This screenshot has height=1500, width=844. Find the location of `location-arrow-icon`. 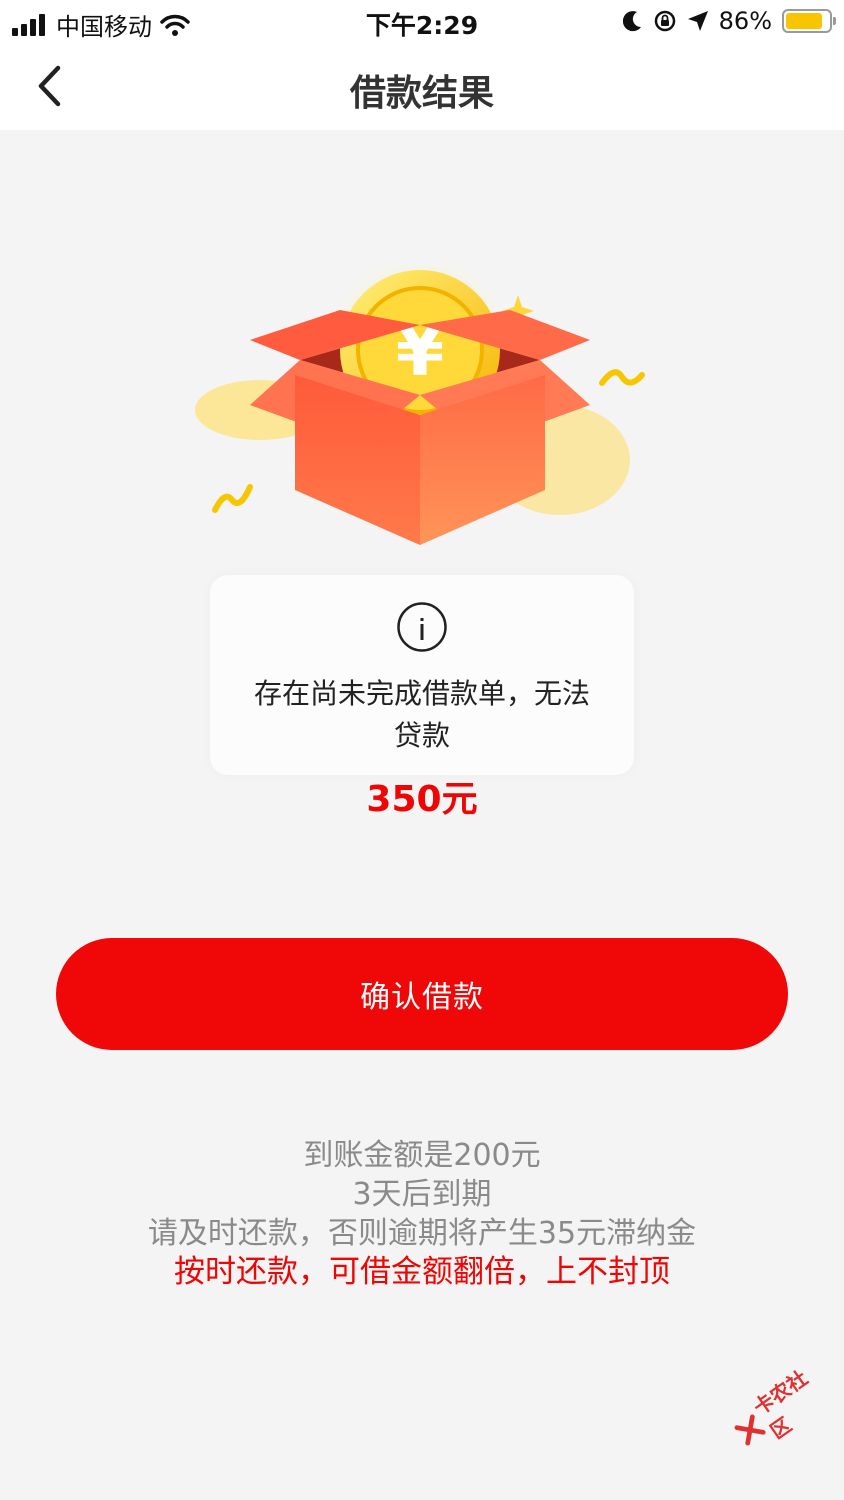

location-arrow-icon is located at coordinates (697, 21).